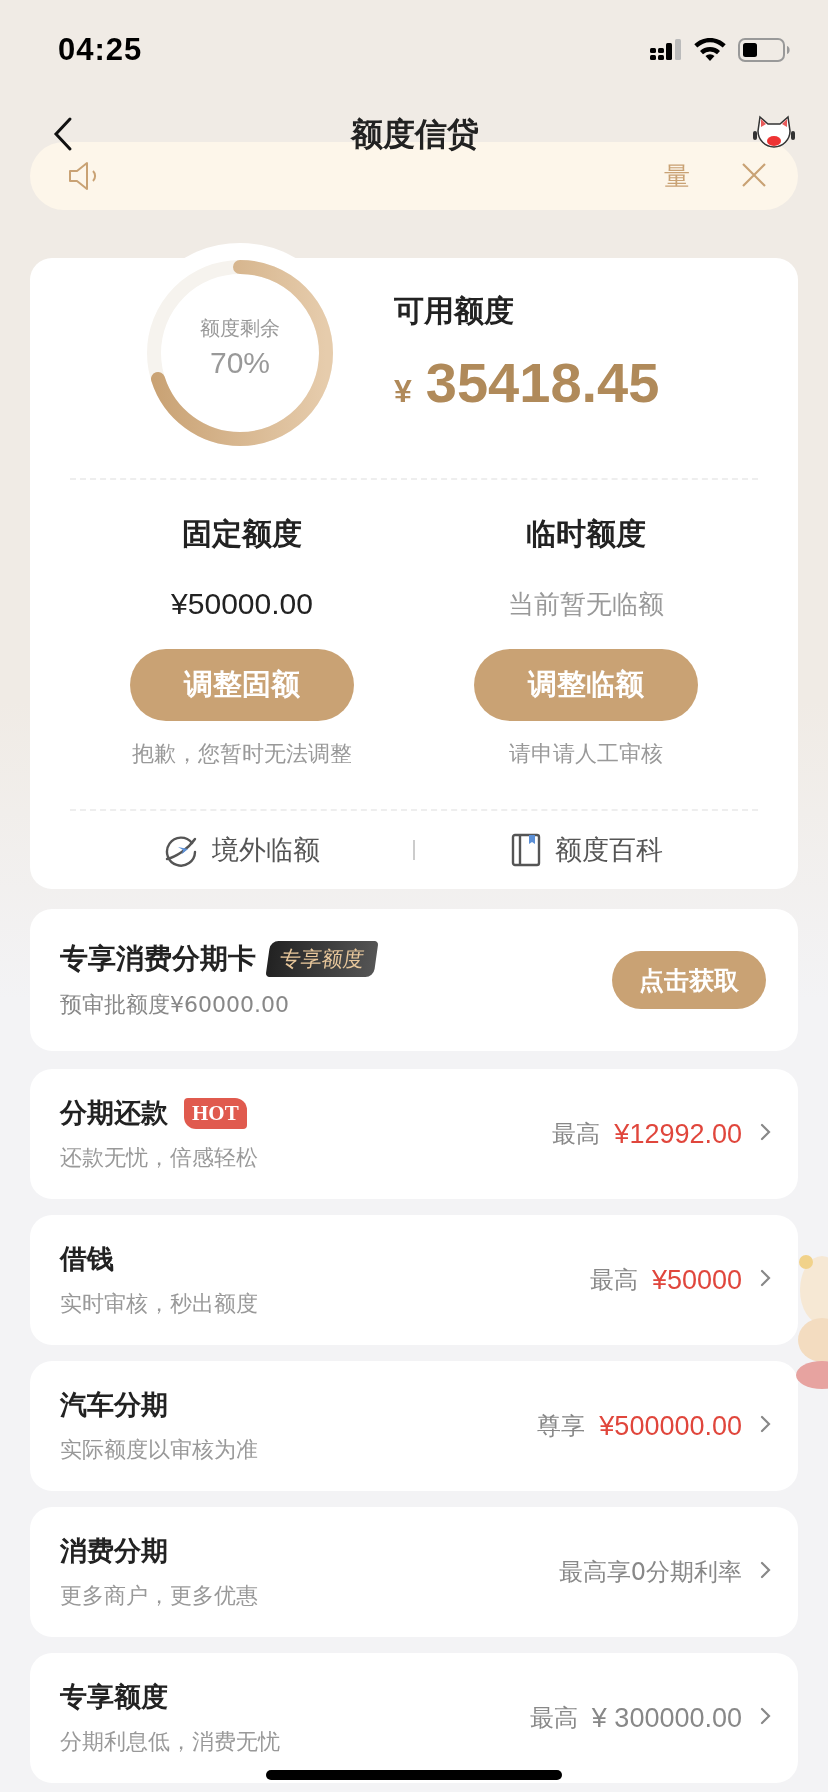  I want to click on notice-text: 量, so click(677, 176).